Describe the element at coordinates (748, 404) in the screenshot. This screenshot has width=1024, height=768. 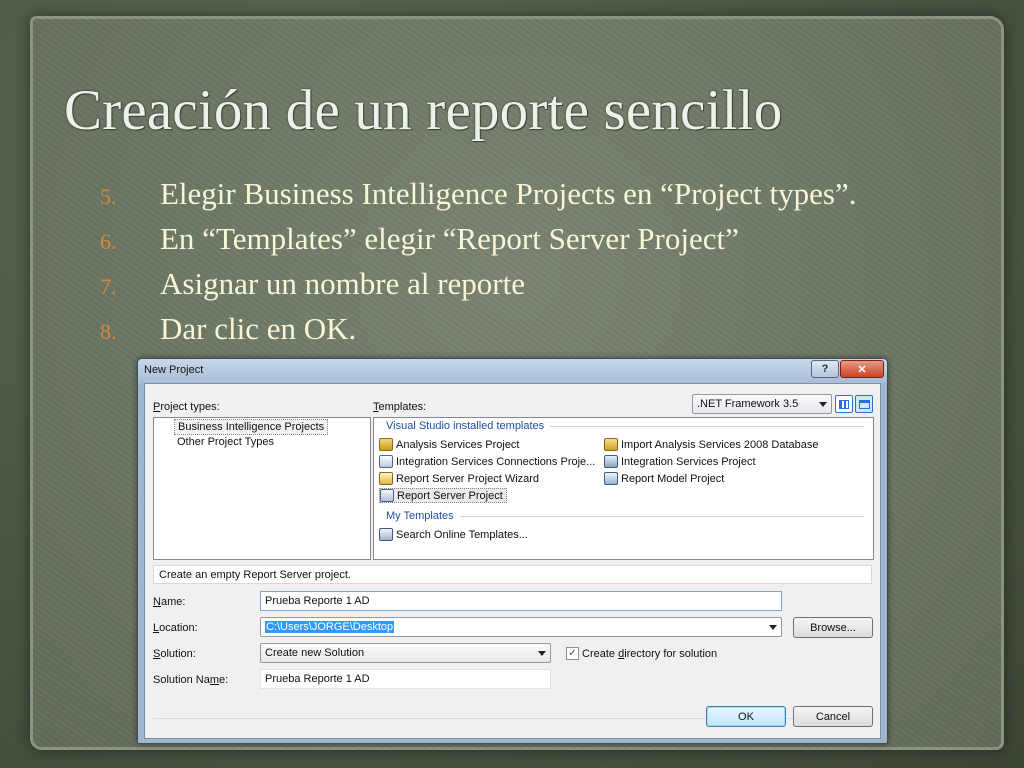
I see `framework-value: .NET Framework 3.5` at that location.